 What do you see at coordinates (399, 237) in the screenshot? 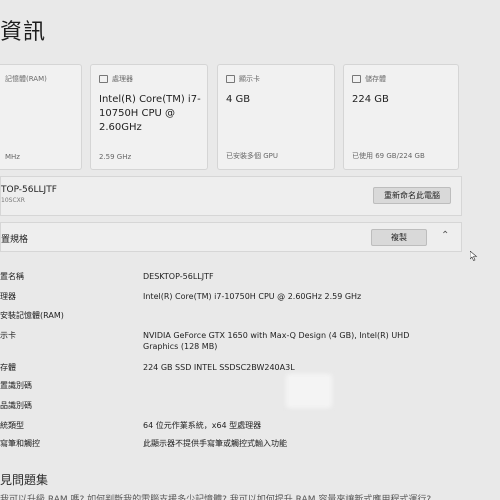
I see `copy-button: 複製` at bounding box center [399, 237].